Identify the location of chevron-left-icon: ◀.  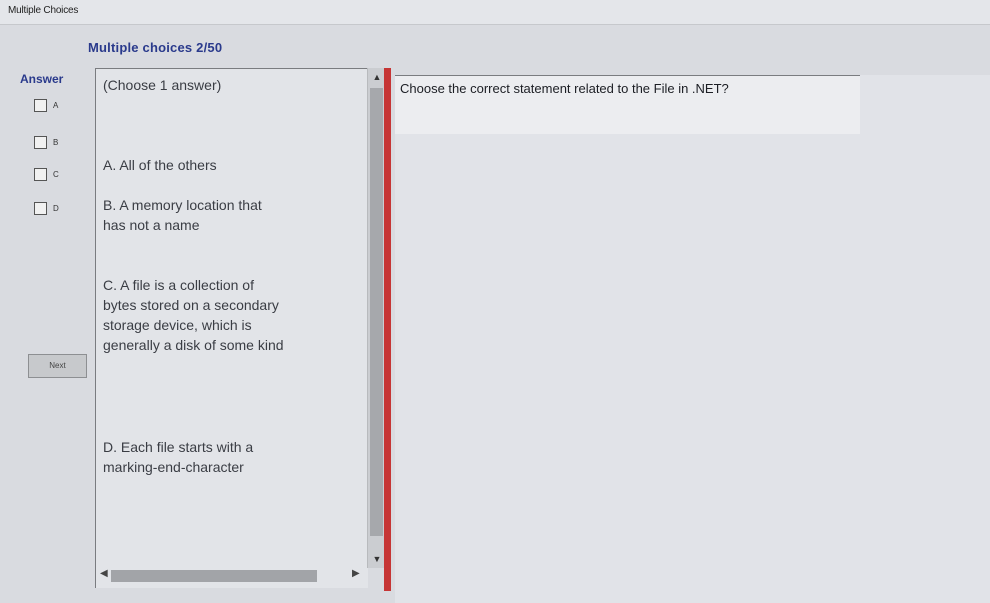
(104, 573).